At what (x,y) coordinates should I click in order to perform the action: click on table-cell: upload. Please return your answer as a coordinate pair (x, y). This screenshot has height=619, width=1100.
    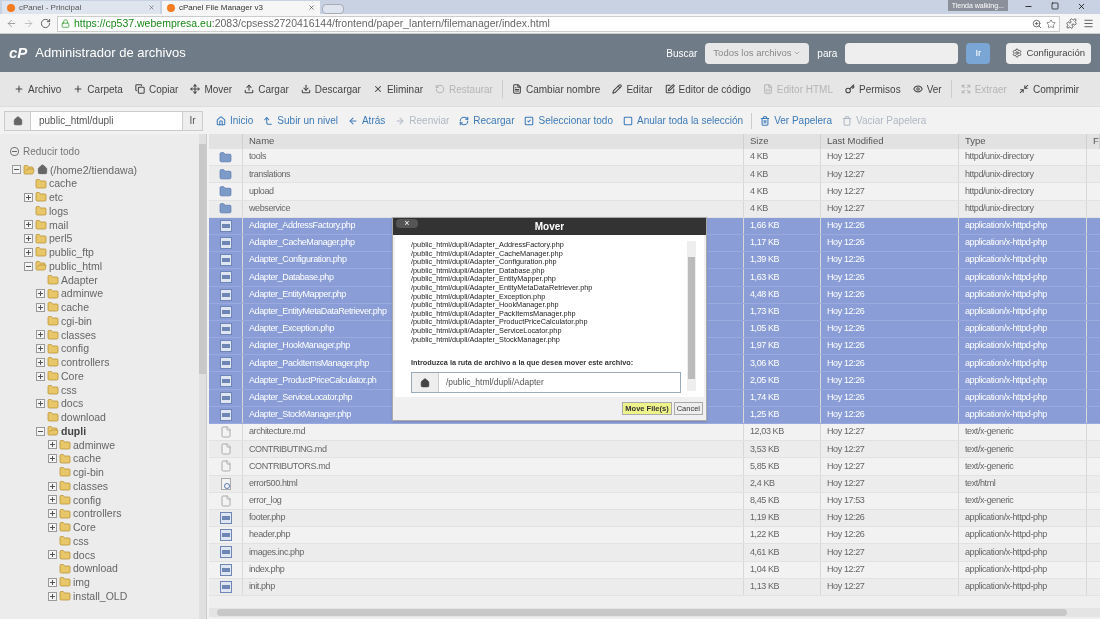
    Looking at the image, I should click on (493, 191).